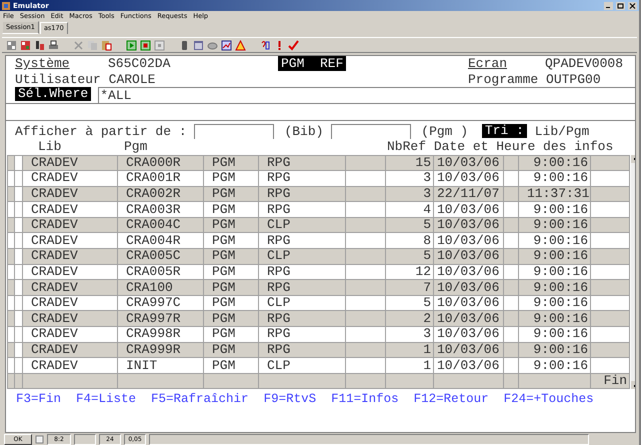 This screenshot has height=445, width=641. What do you see at coordinates (320, 111) in the screenshot?
I see `input-field` at bounding box center [320, 111].